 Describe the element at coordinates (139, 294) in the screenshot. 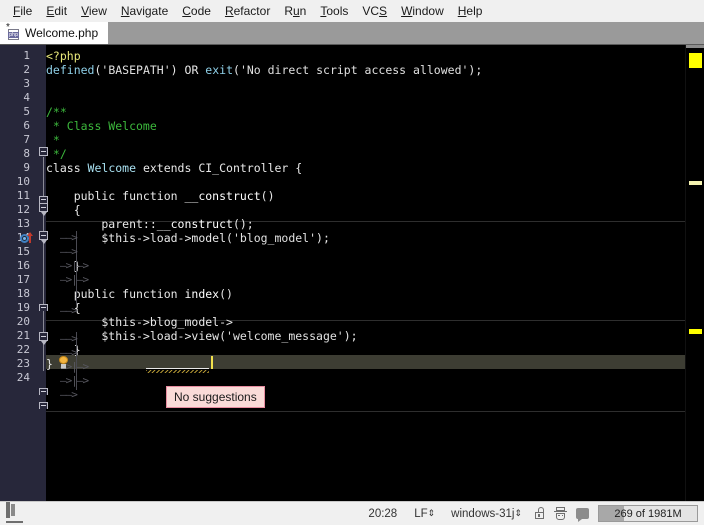

I see `code-line: public function index()` at that location.